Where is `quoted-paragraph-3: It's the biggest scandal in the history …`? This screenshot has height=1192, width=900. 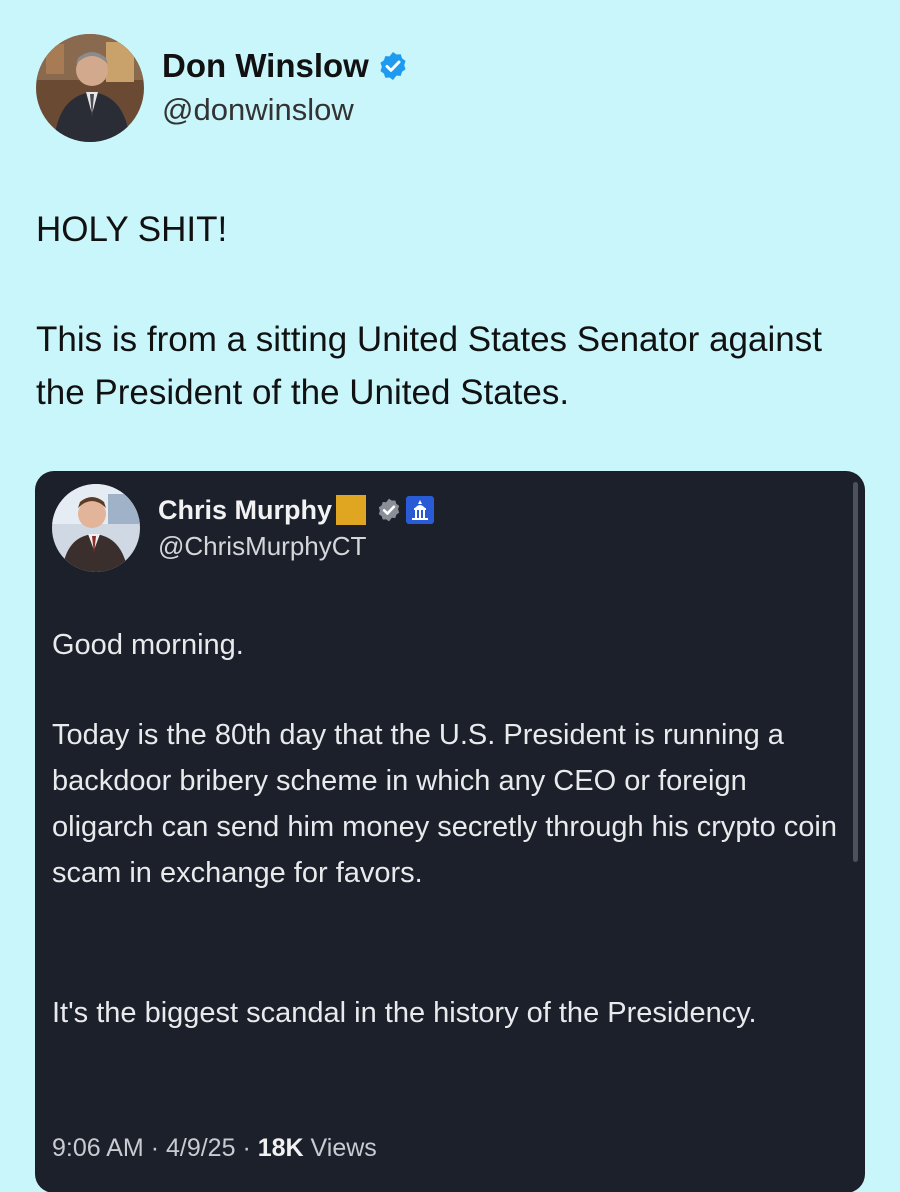 quoted-paragraph-3: It's the biggest scandal in the history … is located at coordinates (404, 1013).